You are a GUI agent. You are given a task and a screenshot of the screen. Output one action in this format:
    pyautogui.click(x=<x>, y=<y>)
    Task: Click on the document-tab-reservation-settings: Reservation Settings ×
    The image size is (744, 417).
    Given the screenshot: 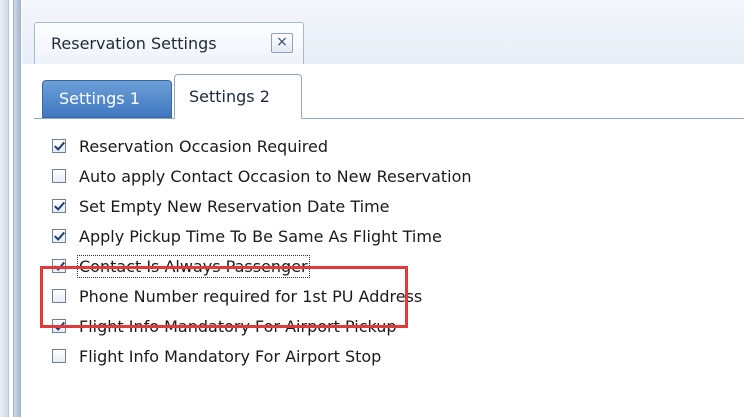 What is the action you would take?
    pyautogui.click(x=169, y=43)
    